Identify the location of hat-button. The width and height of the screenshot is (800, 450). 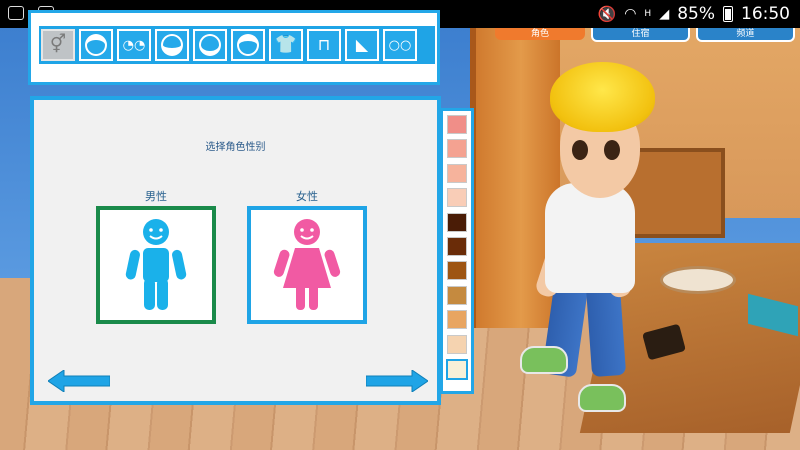
(248, 45).